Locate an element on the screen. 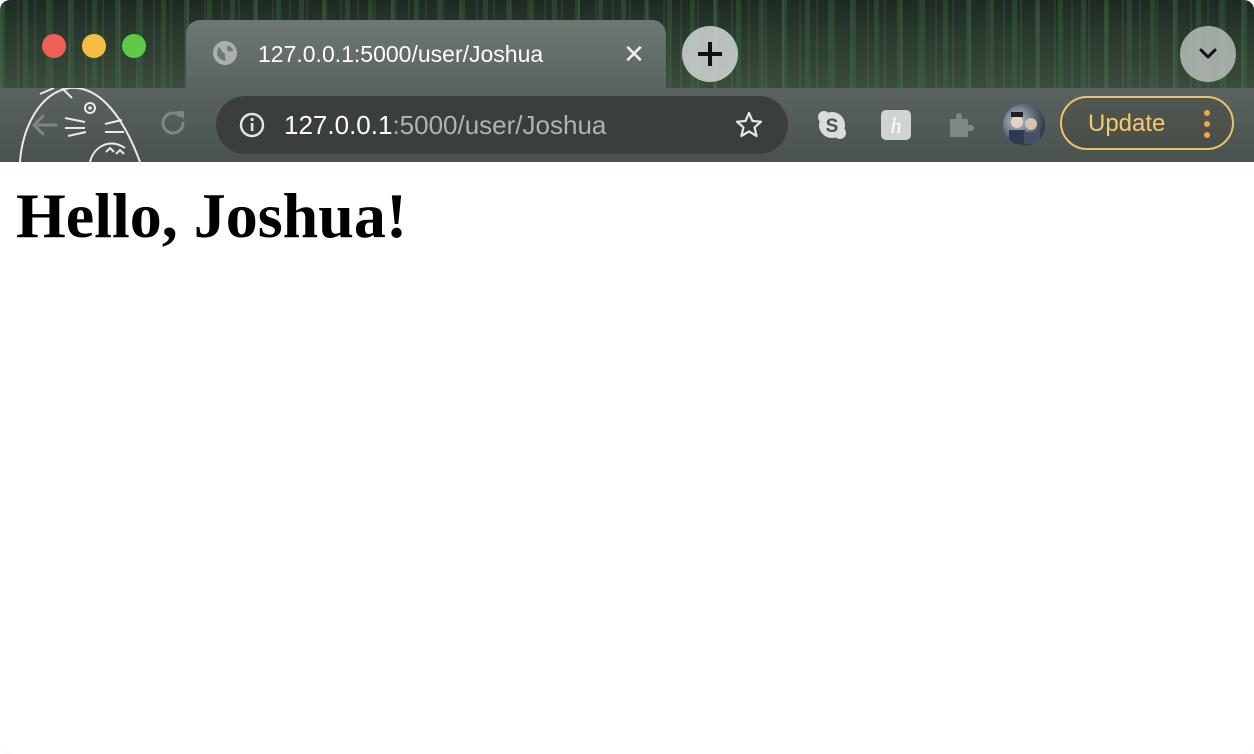  address-bar-url: 127.0.0.1:5000/user/Joshua is located at coordinates (445, 125).